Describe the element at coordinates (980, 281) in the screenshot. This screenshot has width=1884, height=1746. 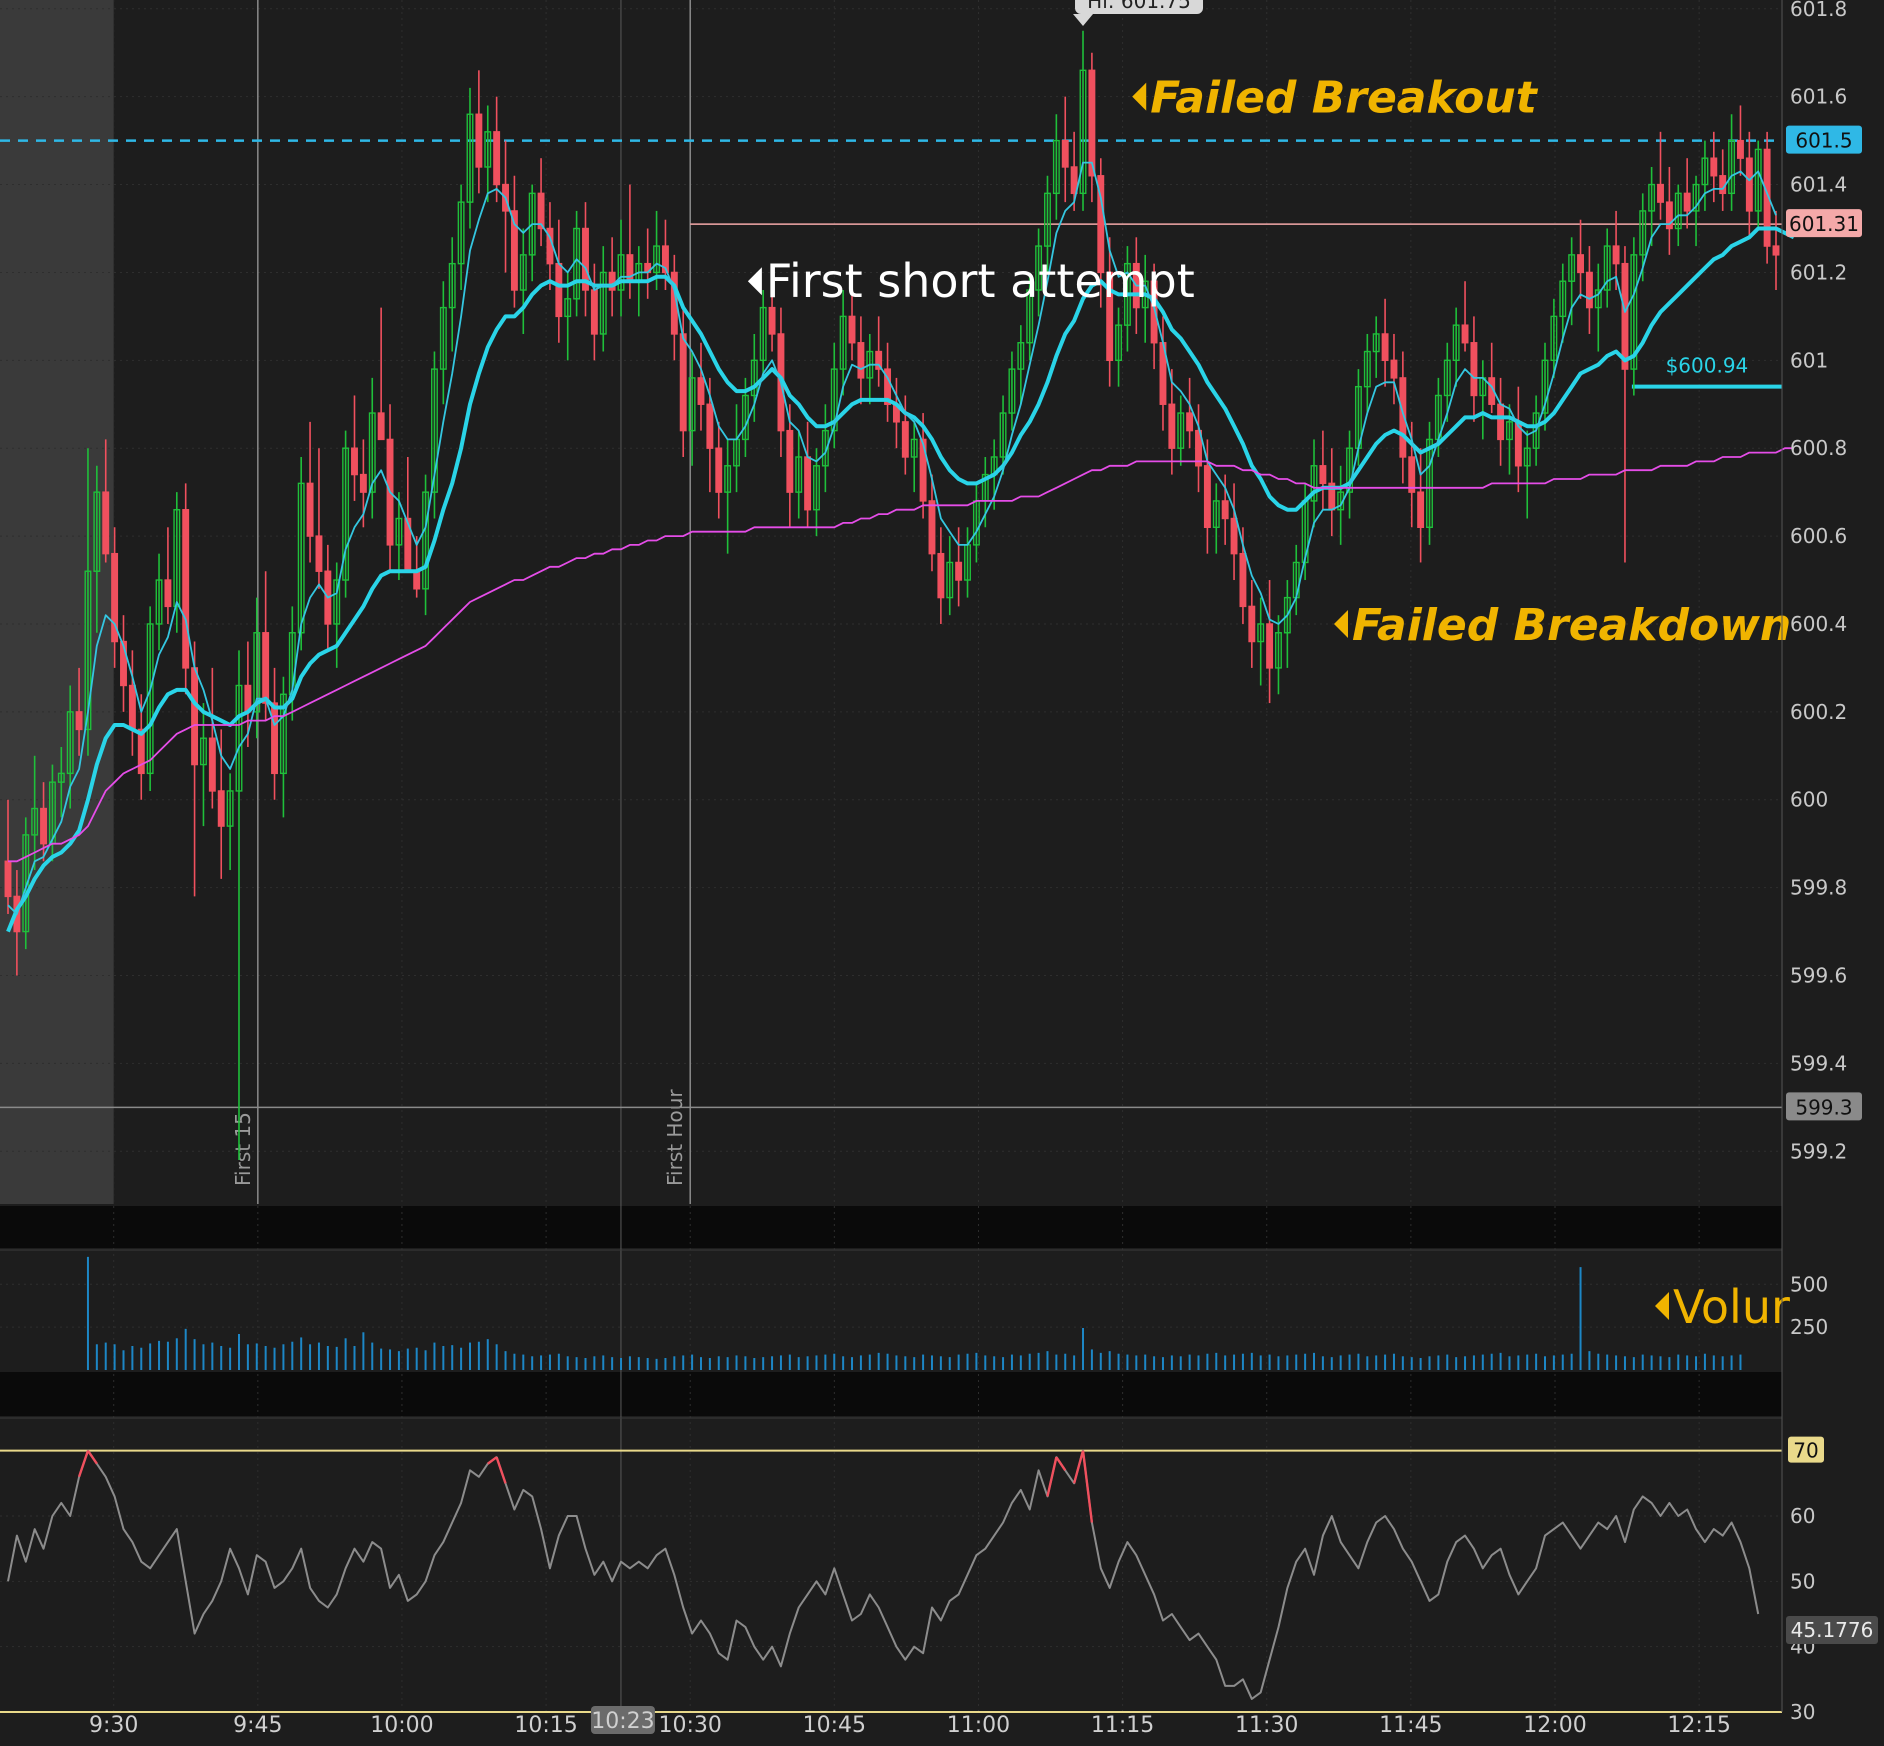
I see `annotation-label: First short attempt` at that location.